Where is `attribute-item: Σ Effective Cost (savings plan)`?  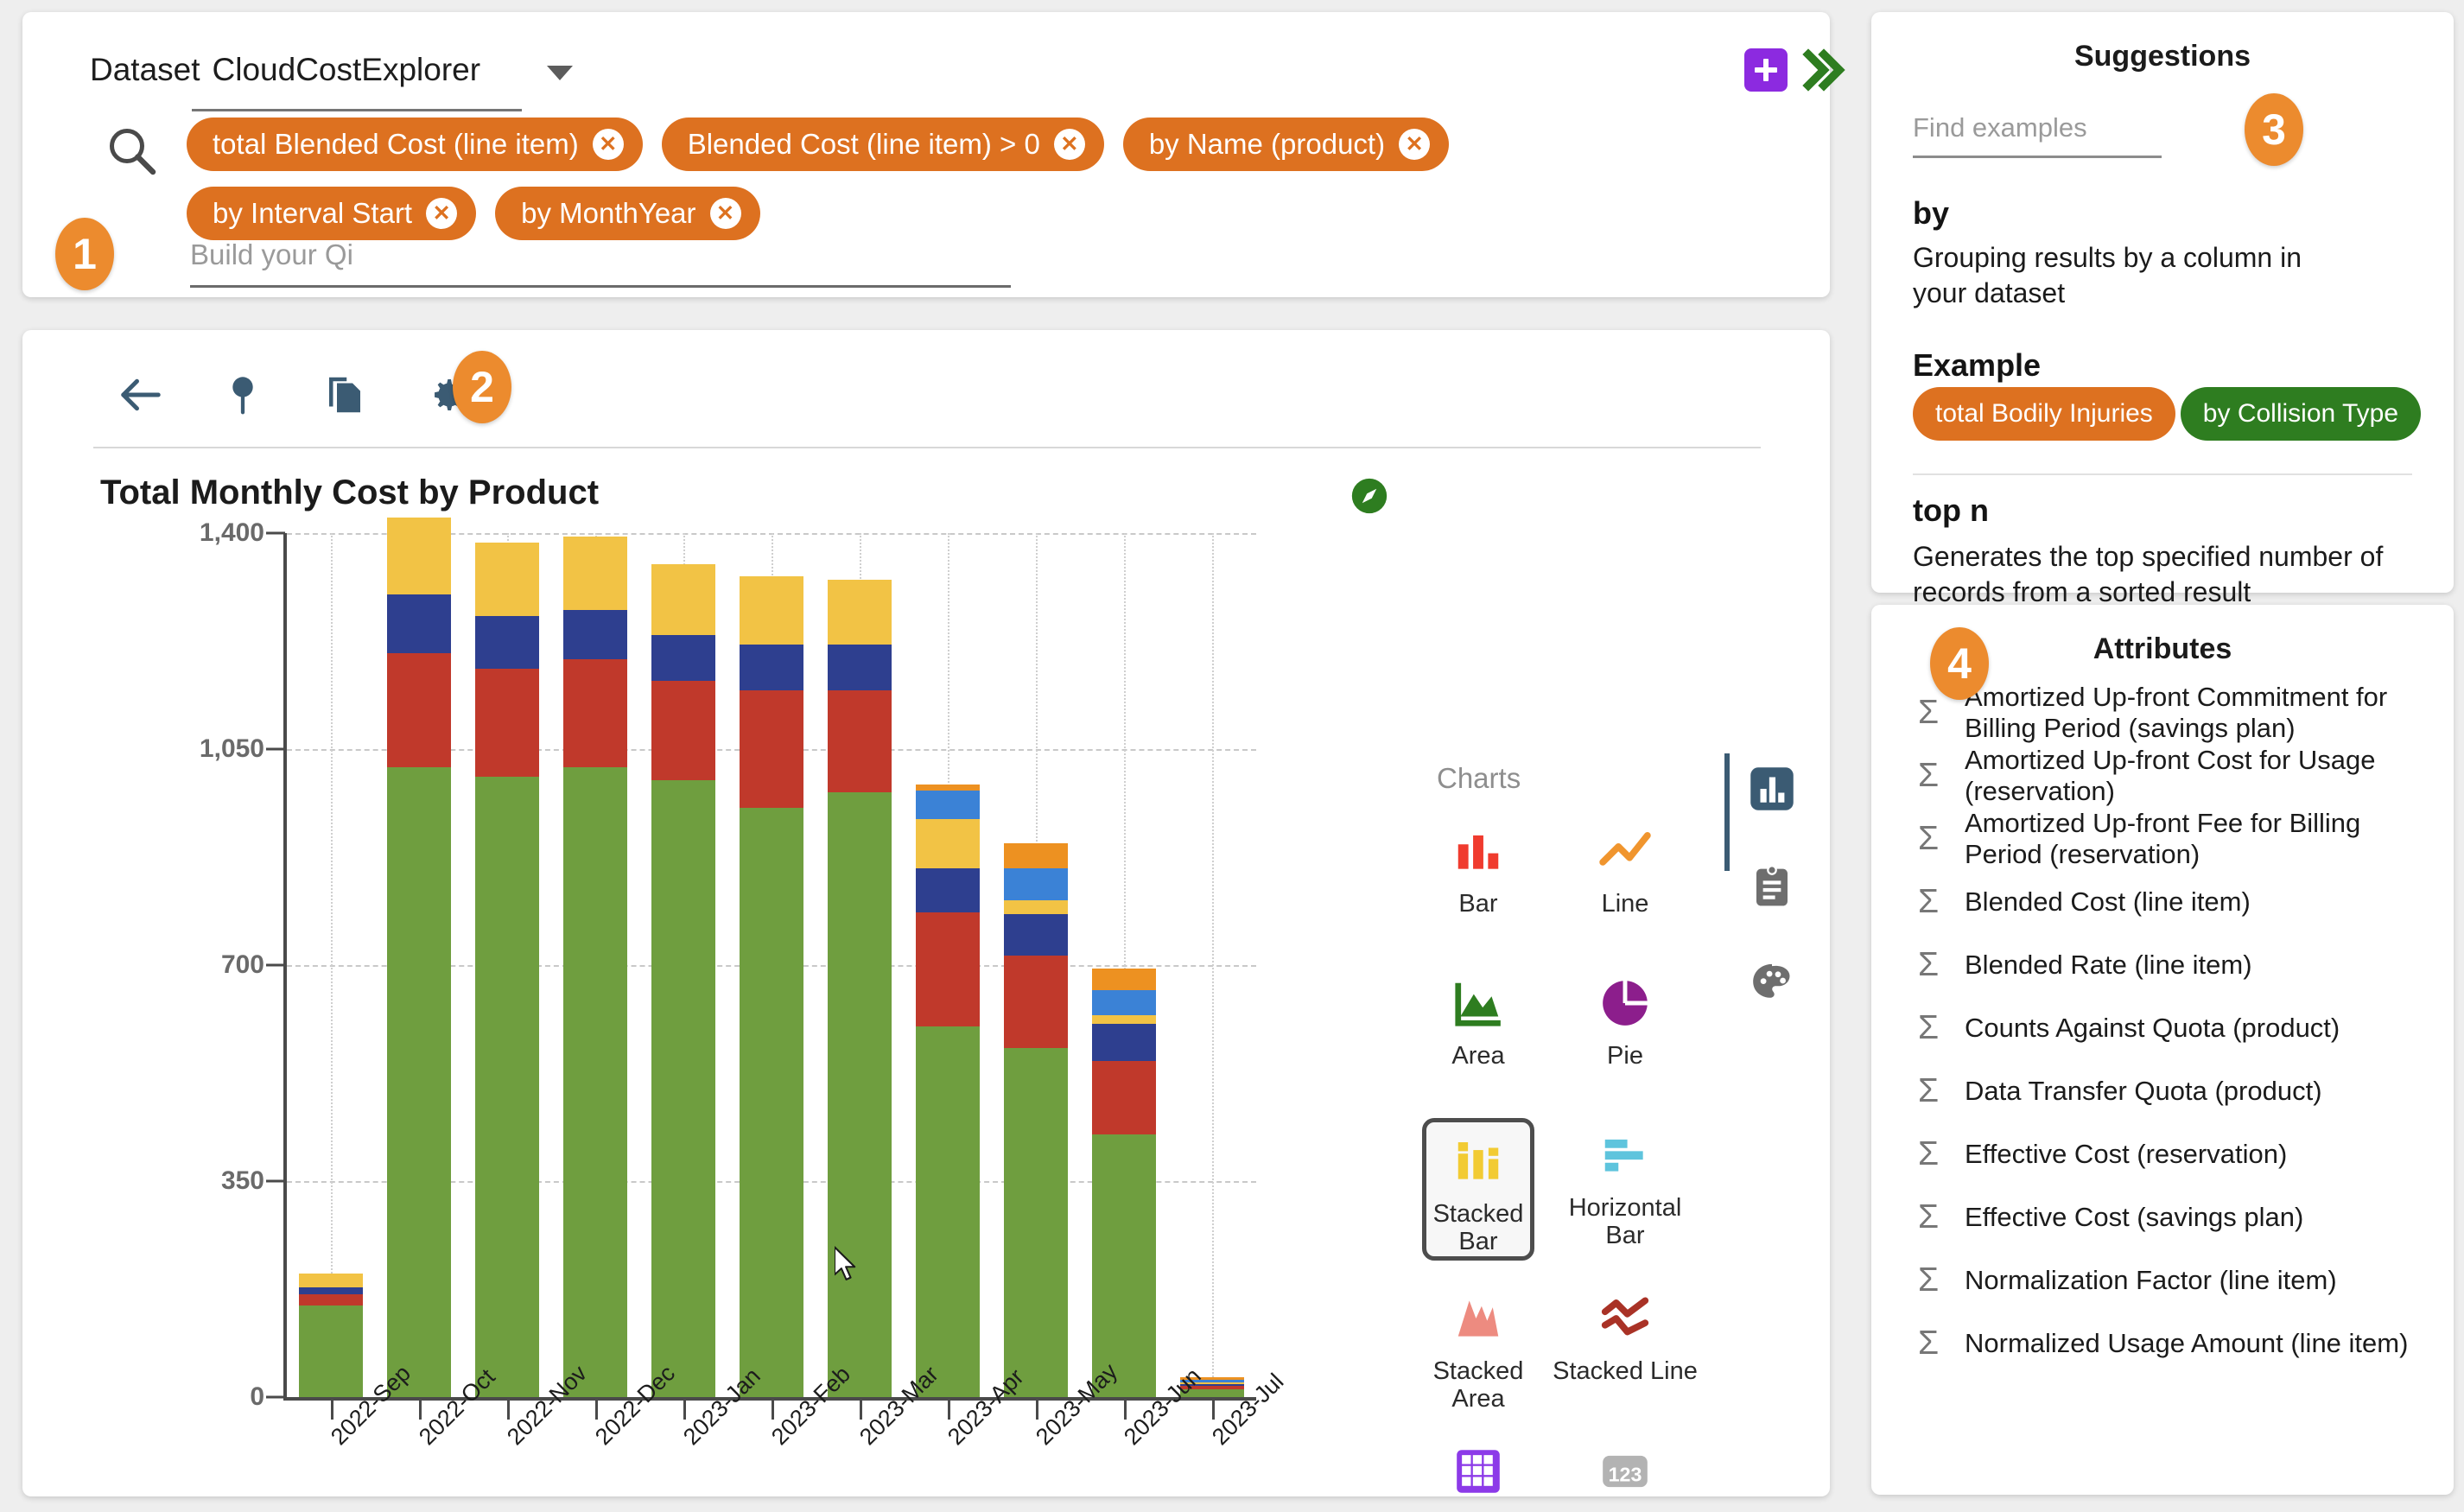 attribute-item: Σ Effective Cost (savings plan) is located at coordinates (2163, 1216).